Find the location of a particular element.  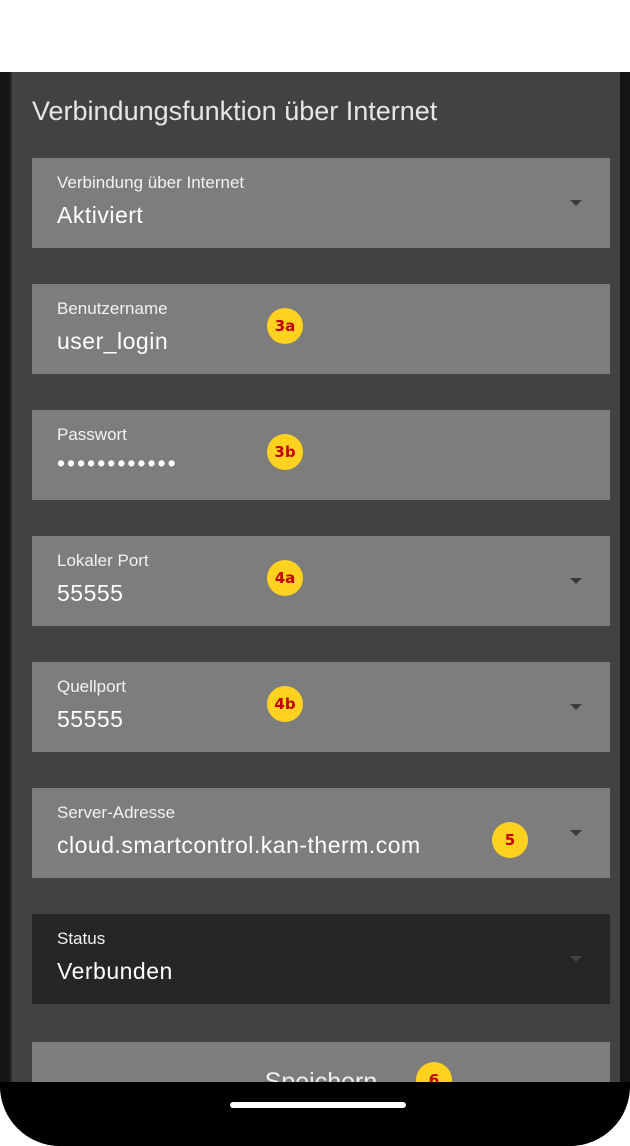

field-label: Lokaler Port is located at coordinates (103, 560).